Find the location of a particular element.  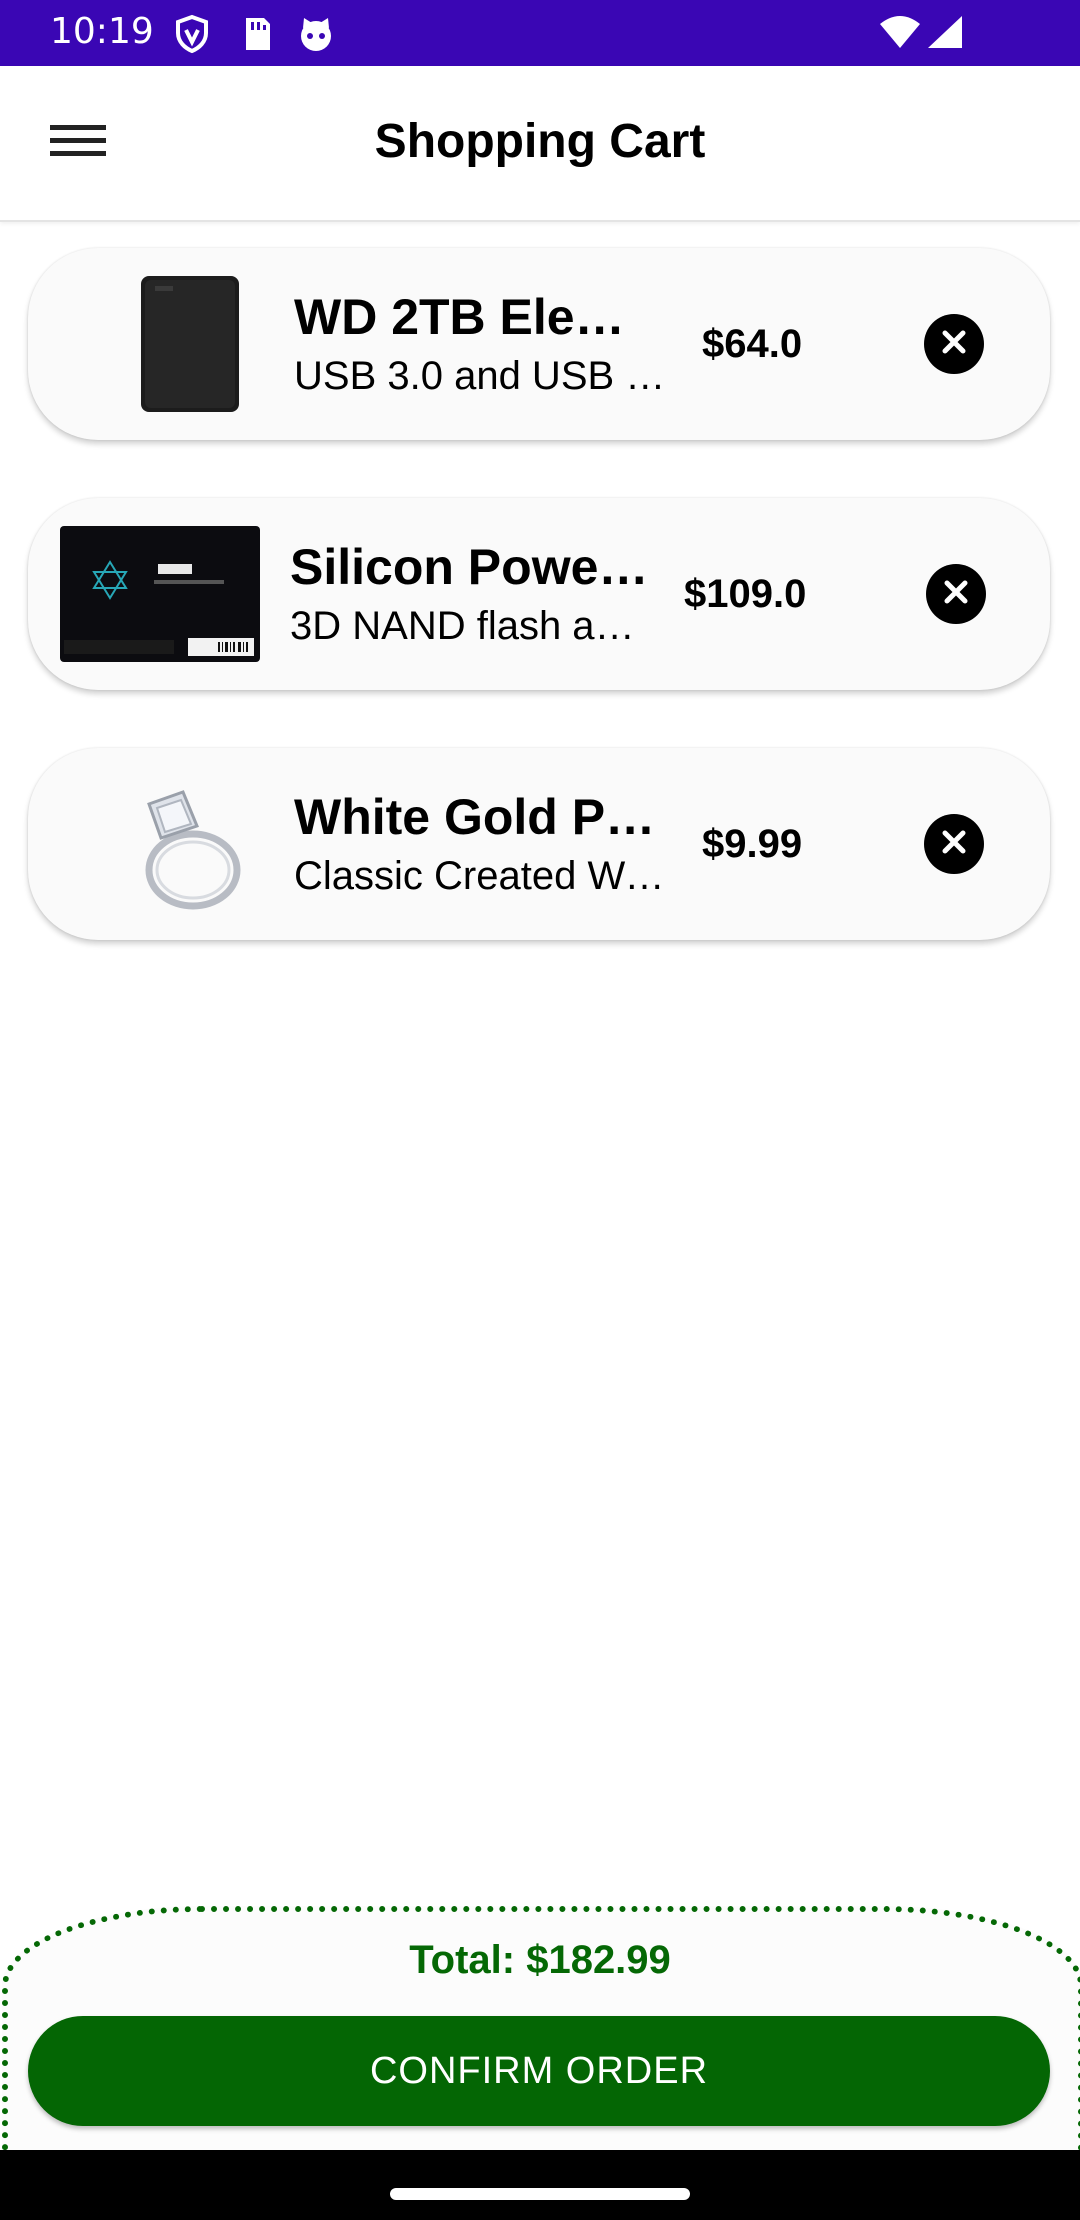

product-description: USB 3.0 and USB 2.0 compatibility is located at coordinates (484, 376).